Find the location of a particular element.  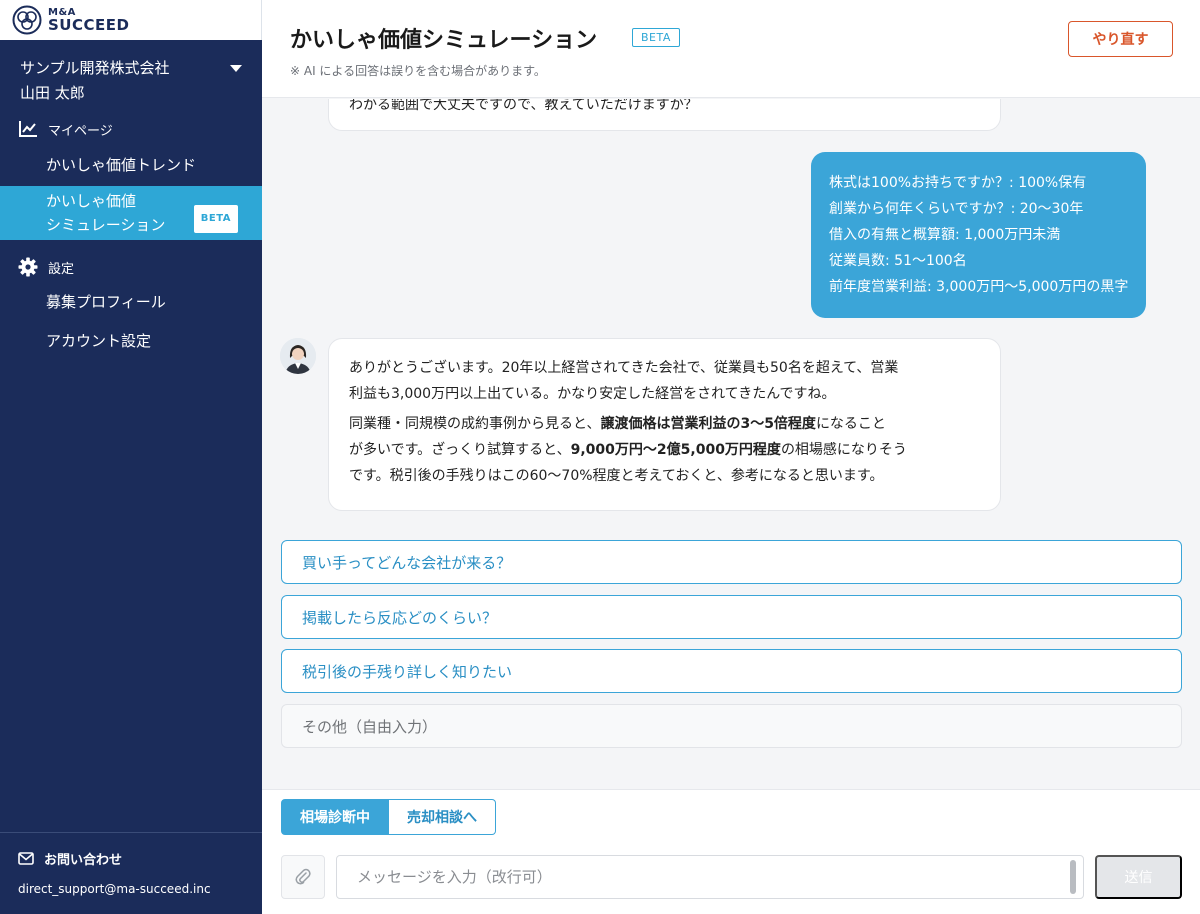

user-answer-line: 前年度営業利益: 3,000万円〜5,000万円の黒字 is located at coordinates (979, 287).